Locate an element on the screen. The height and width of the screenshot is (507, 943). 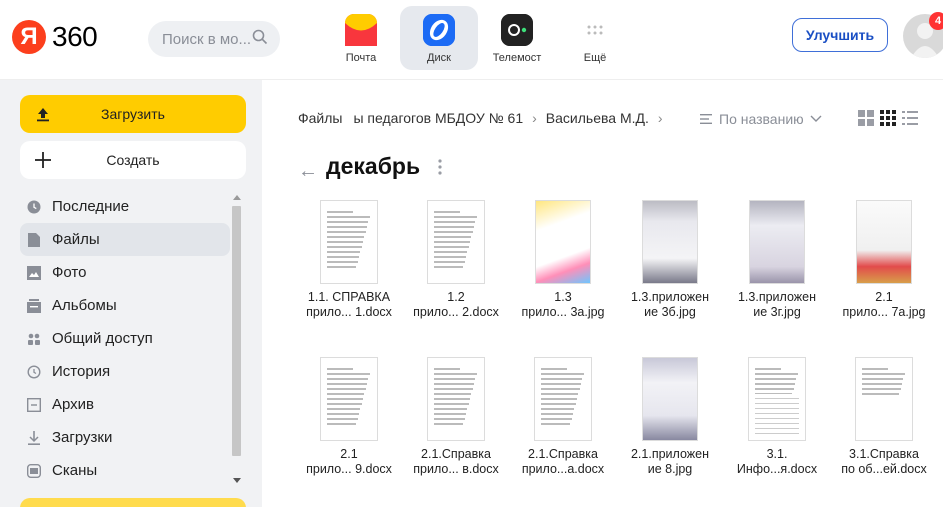
mail-icon is located at coordinates (361, 30).